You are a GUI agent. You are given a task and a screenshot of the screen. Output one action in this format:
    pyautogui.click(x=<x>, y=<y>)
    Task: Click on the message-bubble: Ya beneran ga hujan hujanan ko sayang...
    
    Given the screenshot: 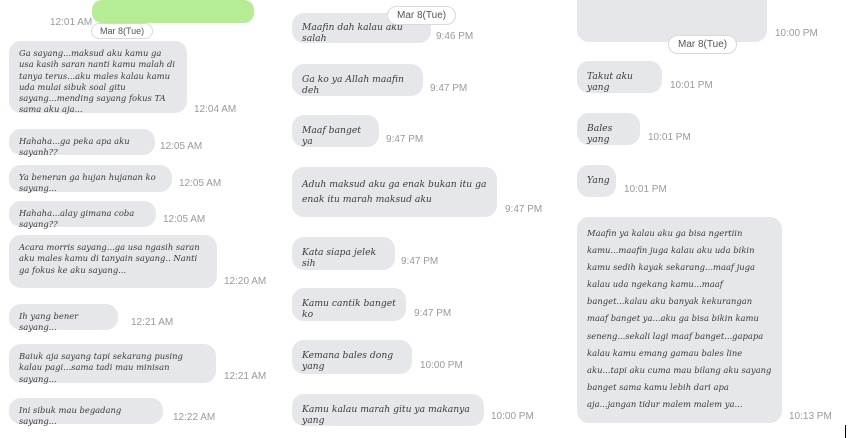 What is the action you would take?
    pyautogui.click(x=90, y=179)
    